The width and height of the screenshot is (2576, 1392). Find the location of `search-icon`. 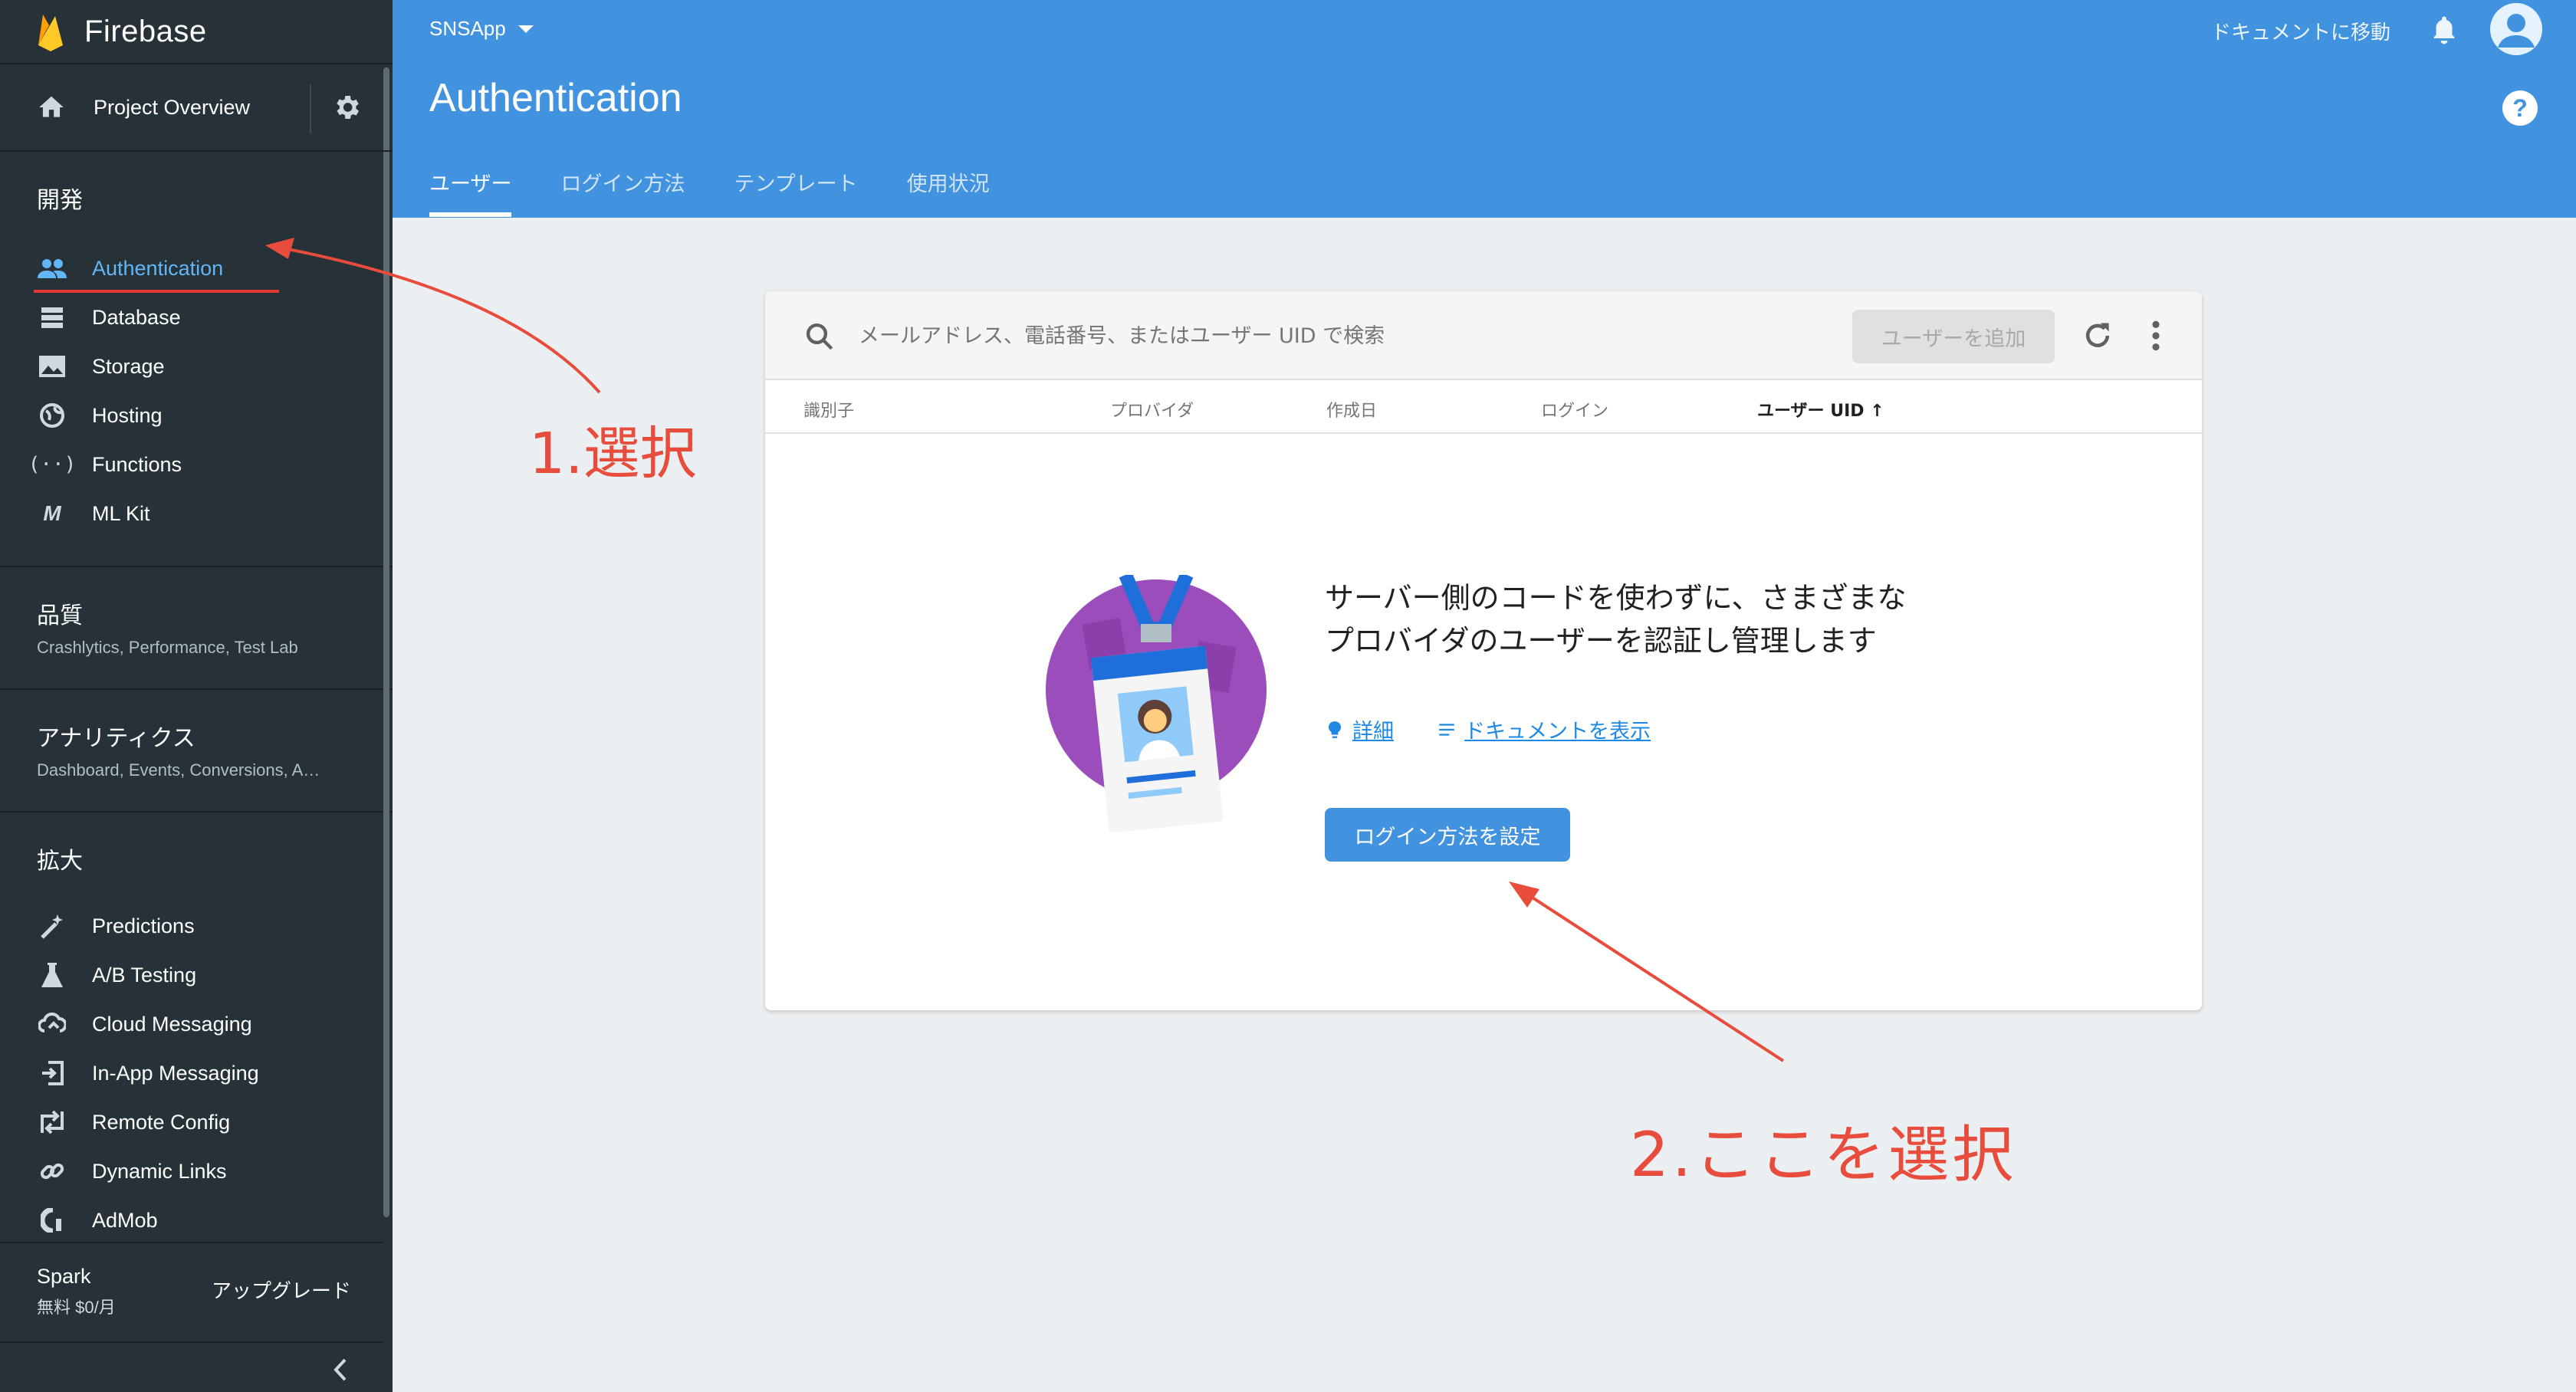

search-icon is located at coordinates (820, 336).